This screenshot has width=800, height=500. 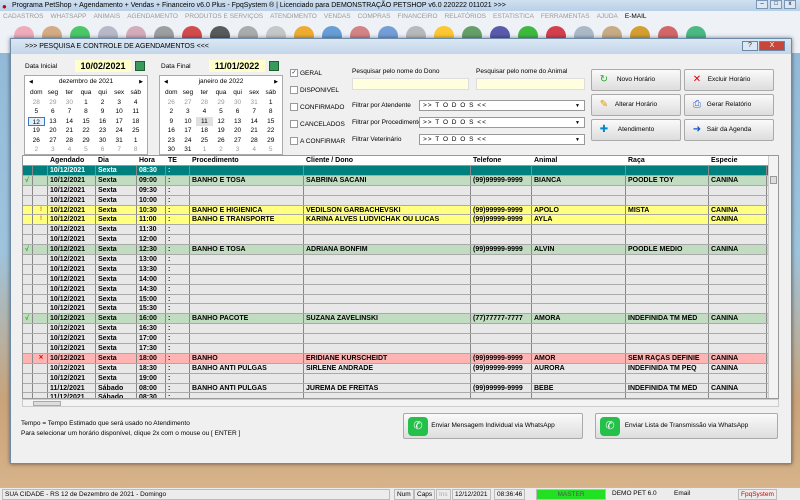 I want to click on new-slot-button: ↻ Novo Horário, so click(x=636, y=80).